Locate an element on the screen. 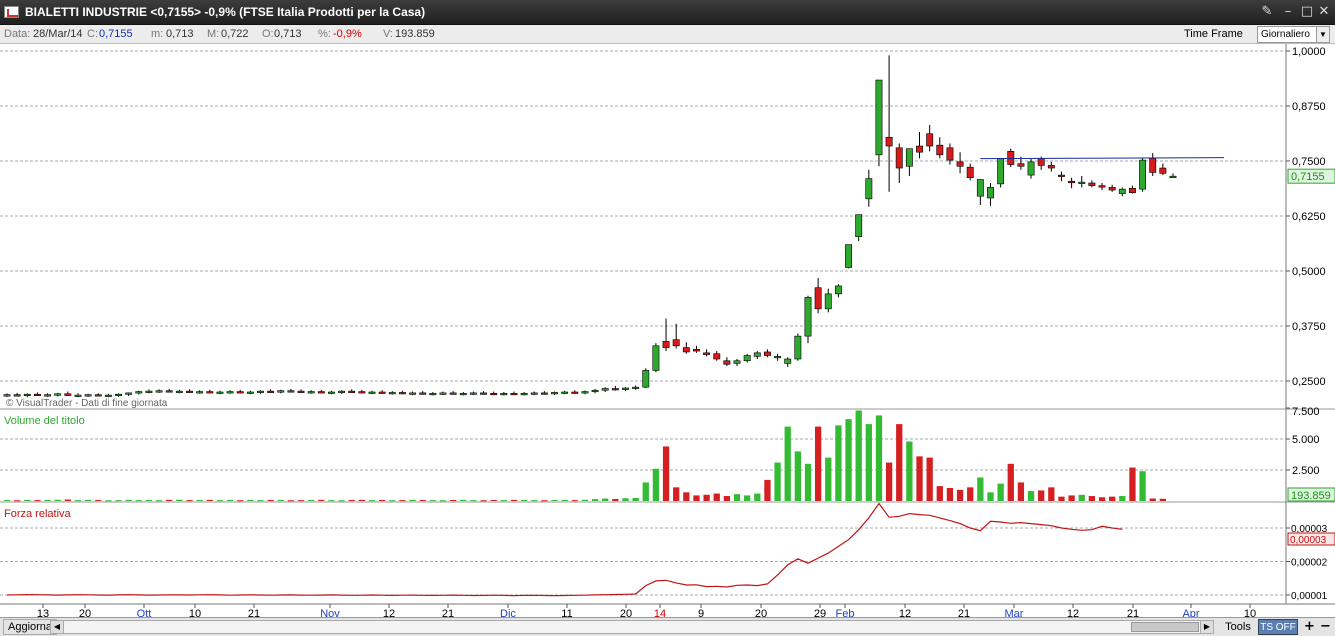 The image size is (1335, 636). open-label: O: is located at coordinates (268, 34).